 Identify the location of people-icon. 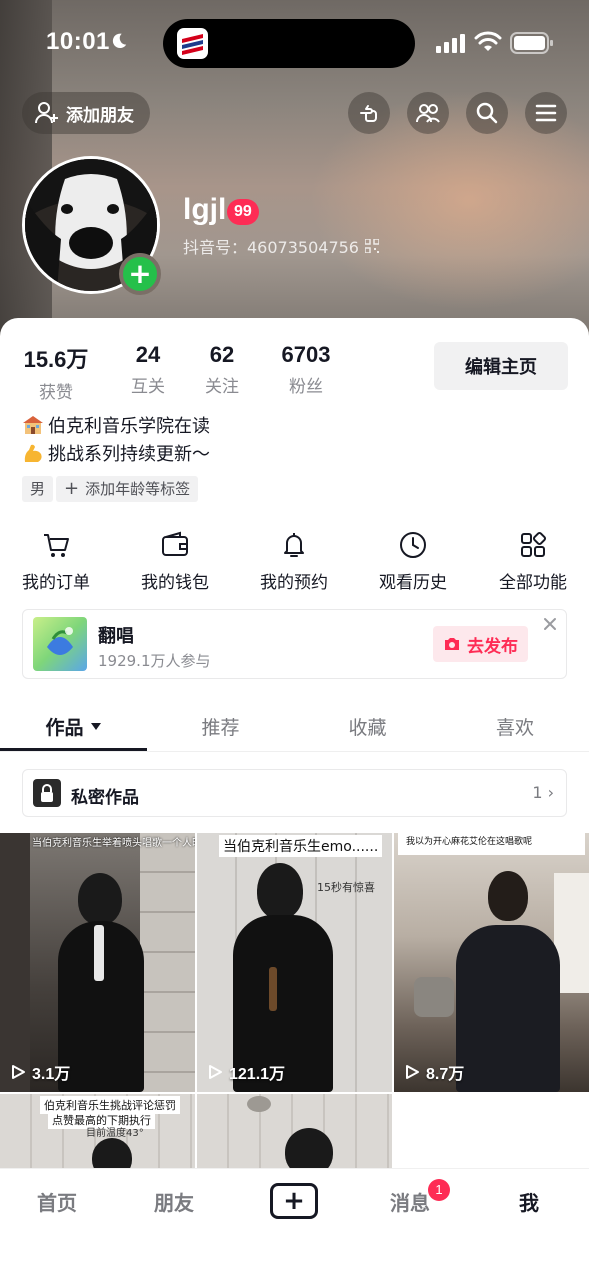
(428, 113).